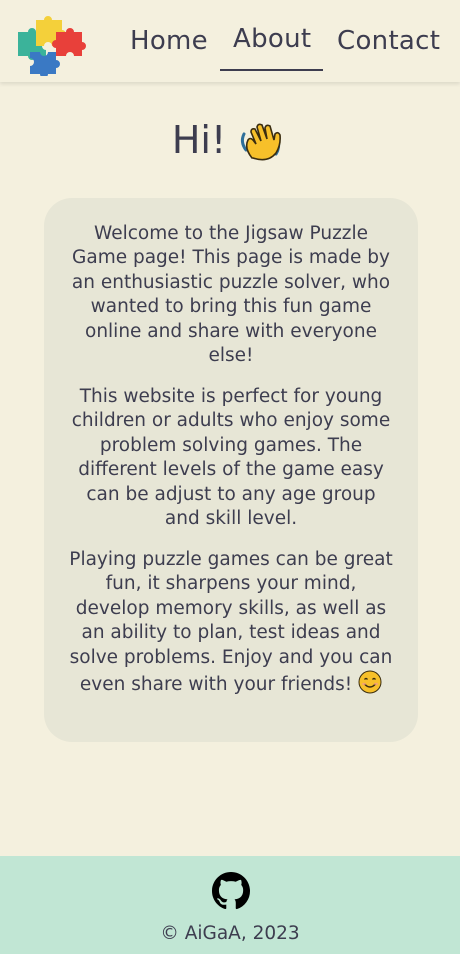 The width and height of the screenshot is (460, 954). What do you see at coordinates (230, 933) in the screenshot?
I see `copyright-text: © AiGaA, 2023` at bounding box center [230, 933].